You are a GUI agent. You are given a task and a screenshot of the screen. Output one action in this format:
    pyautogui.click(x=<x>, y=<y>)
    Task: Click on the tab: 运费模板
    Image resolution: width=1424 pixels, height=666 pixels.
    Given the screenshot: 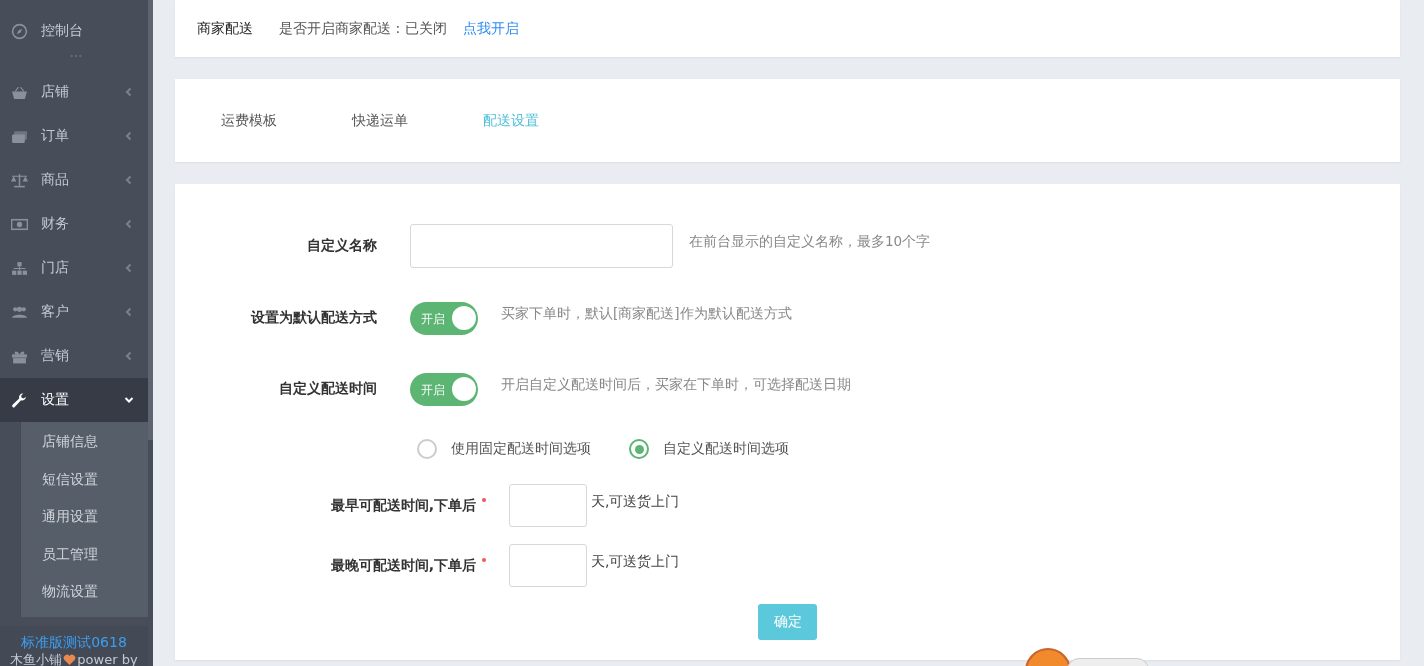 What is the action you would take?
    pyautogui.click(x=249, y=120)
    